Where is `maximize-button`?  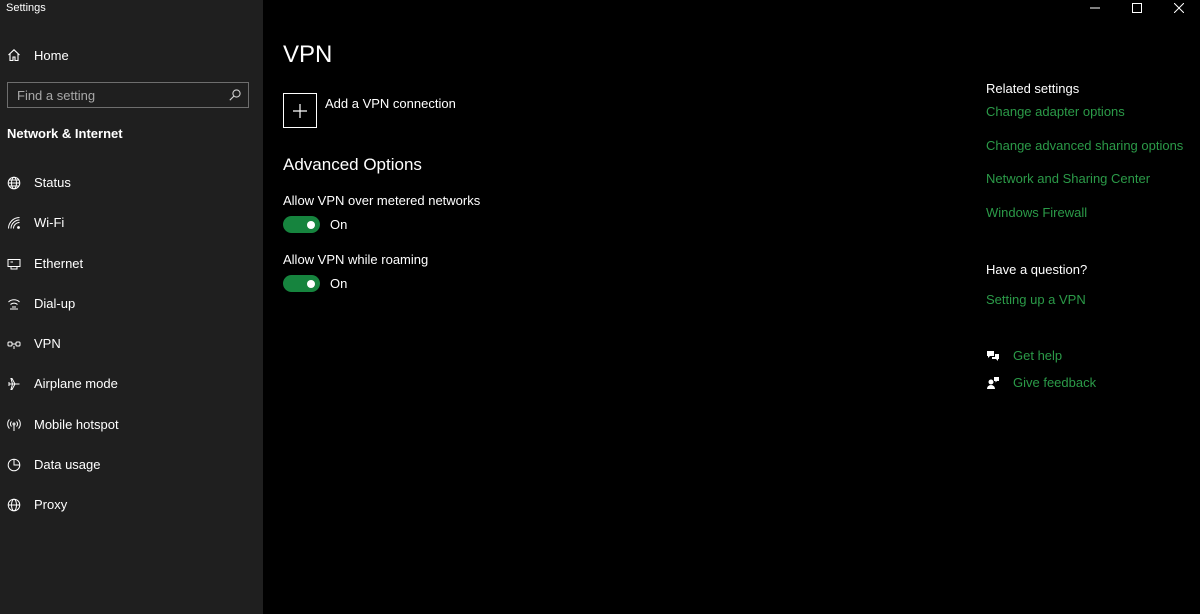
maximize-button is located at coordinates (1137, 8).